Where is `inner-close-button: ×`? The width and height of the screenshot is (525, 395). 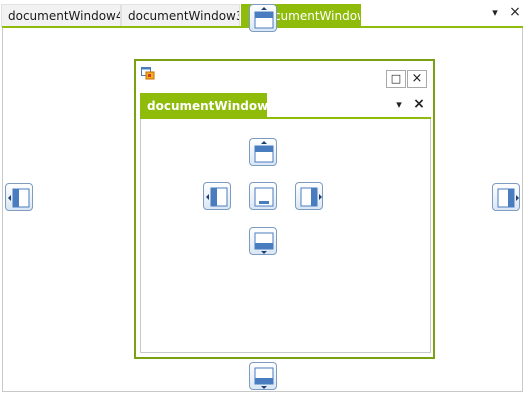 inner-close-button: × is located at coordinates (419, 104).